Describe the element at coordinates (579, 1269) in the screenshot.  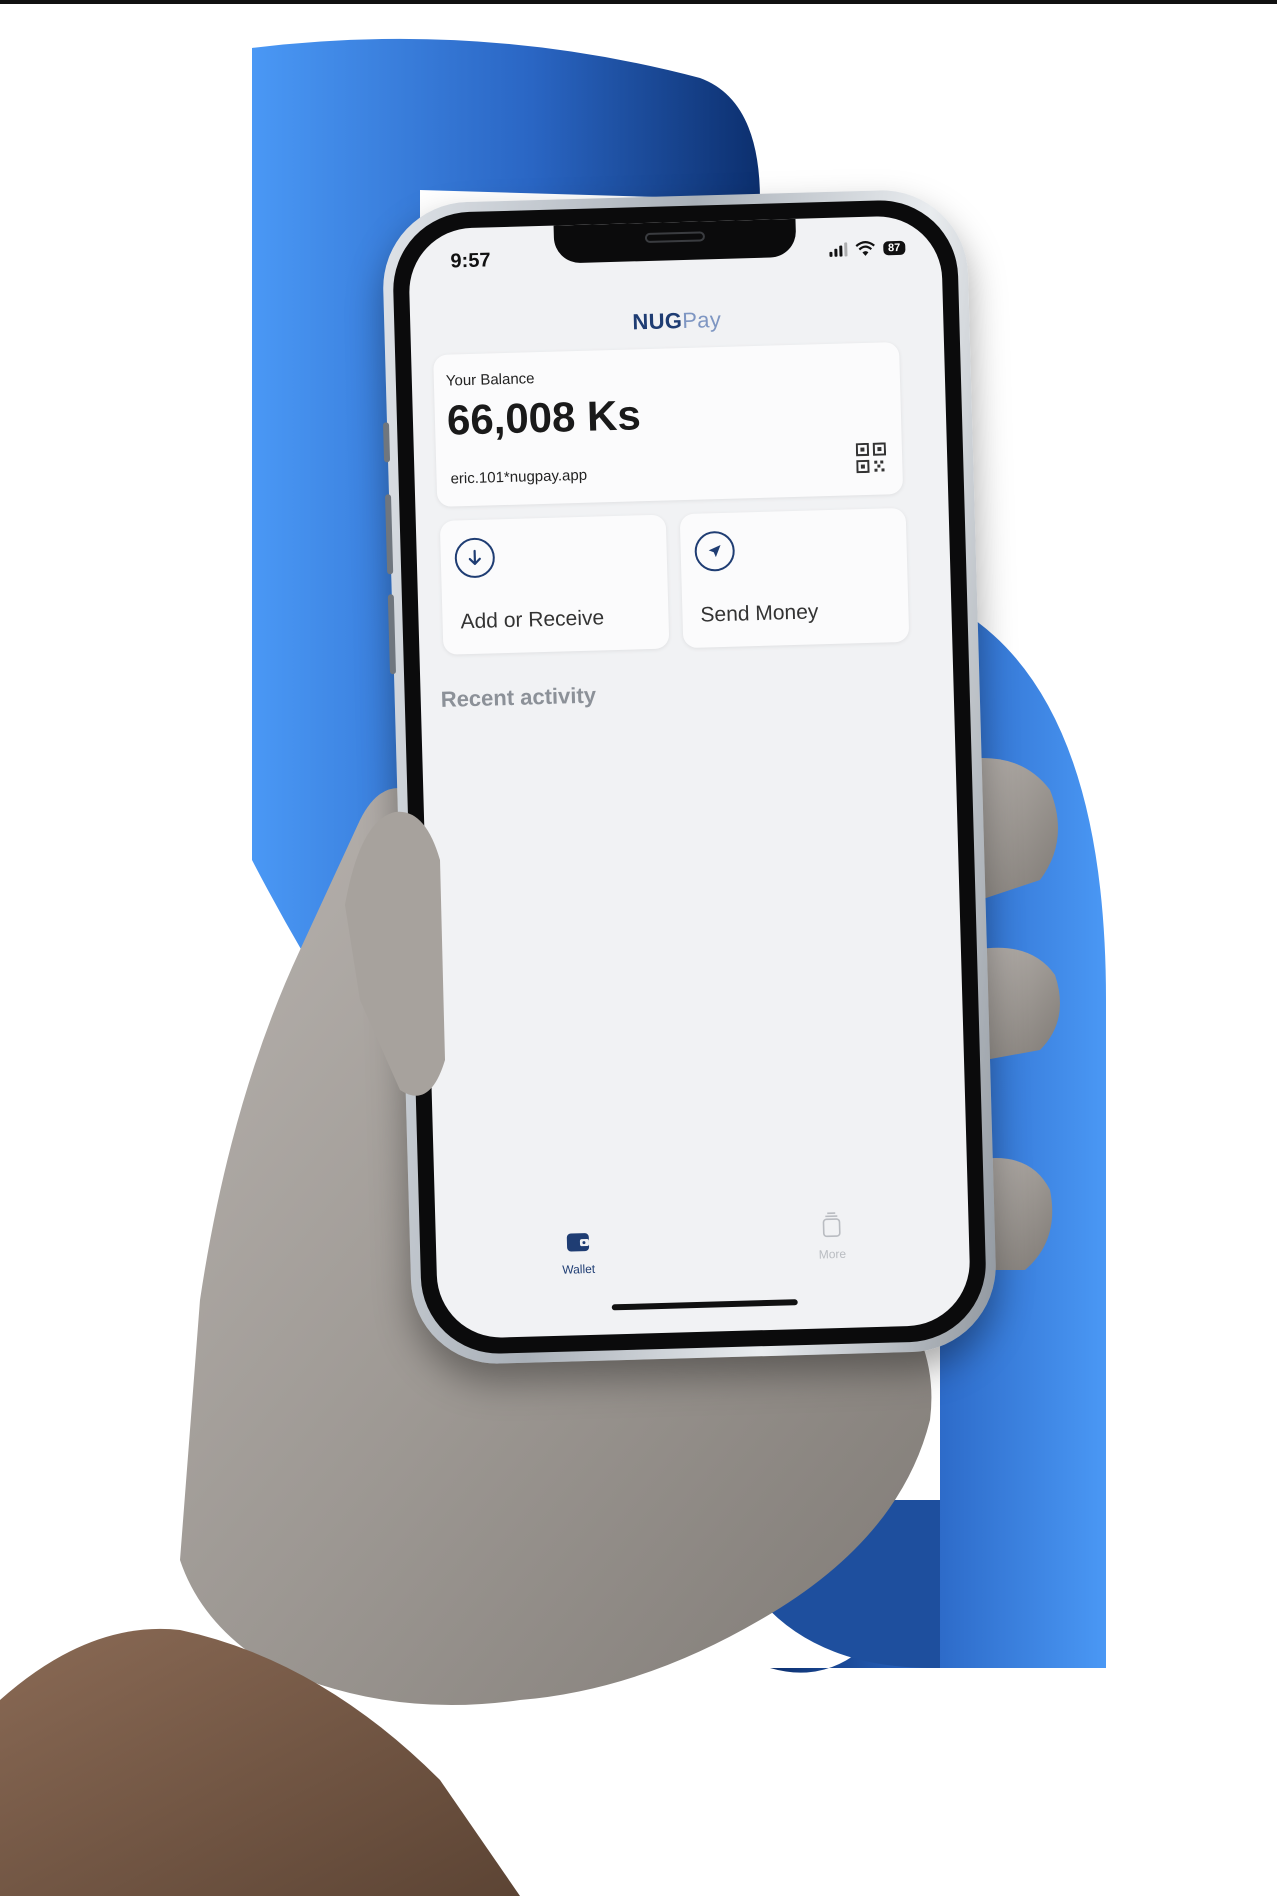
I see `tab-wallet-label: Wallet` at that location.